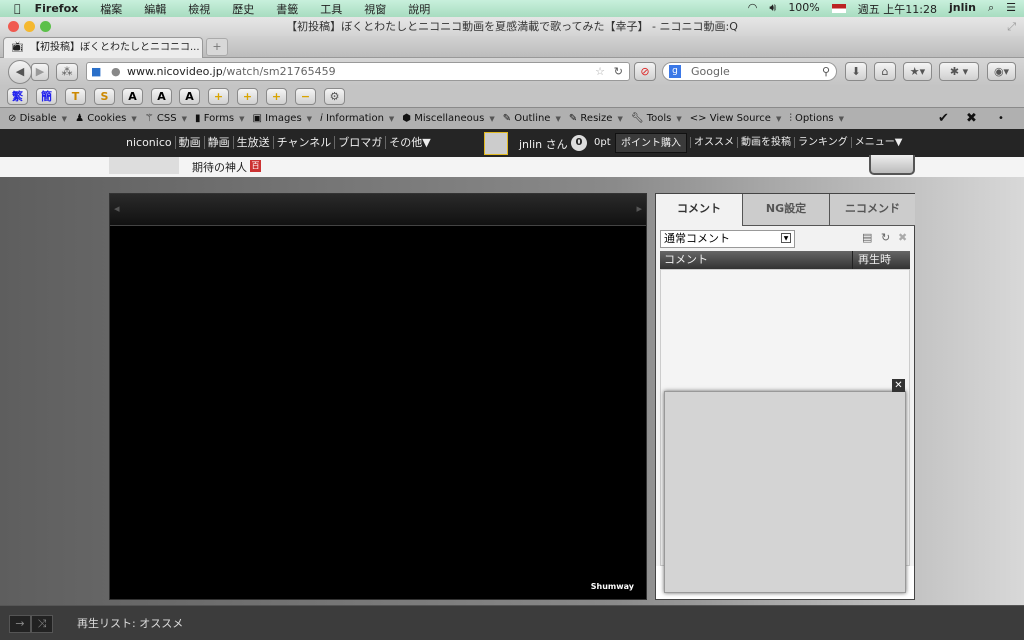 This screenshot has width=1024, height=640. I want to click on font-a-button-1: A, so click(132, 96).